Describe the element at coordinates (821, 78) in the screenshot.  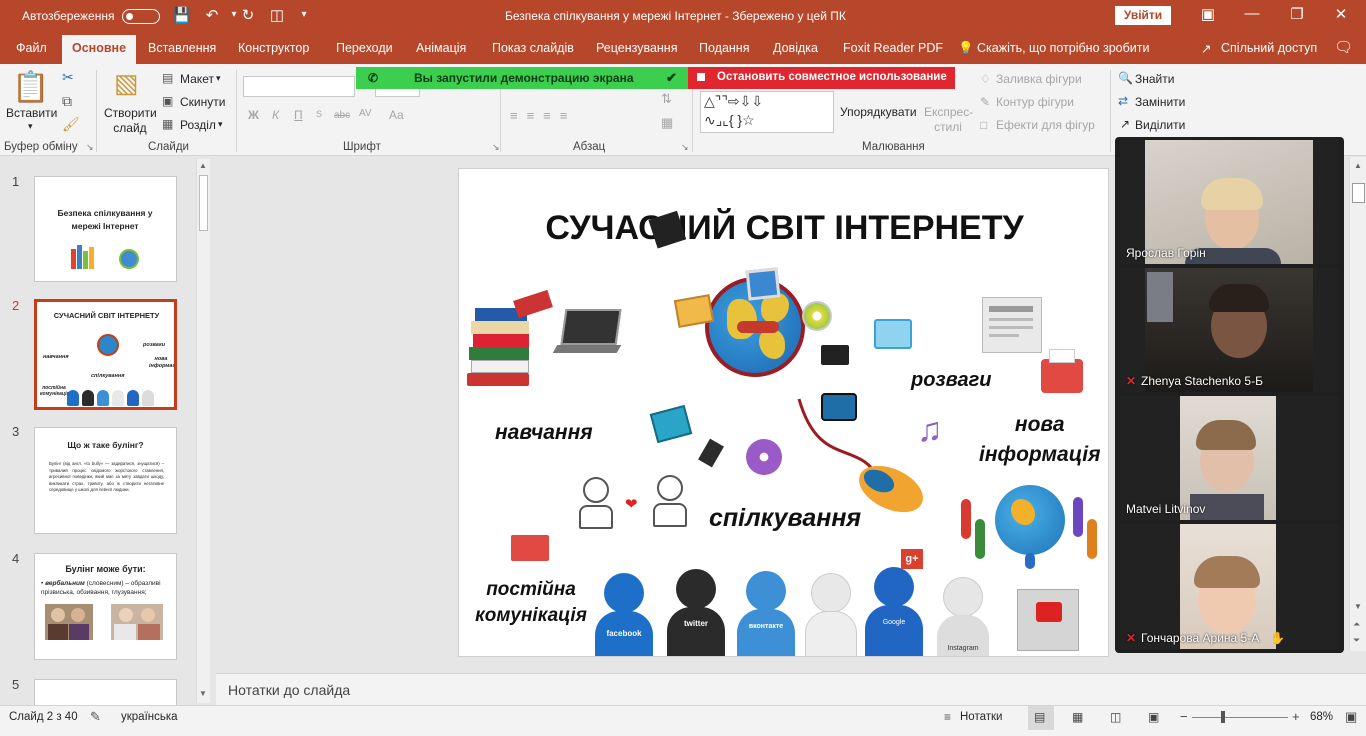
I see `stop-sharing-button: Остановить совместное использование` at that location.